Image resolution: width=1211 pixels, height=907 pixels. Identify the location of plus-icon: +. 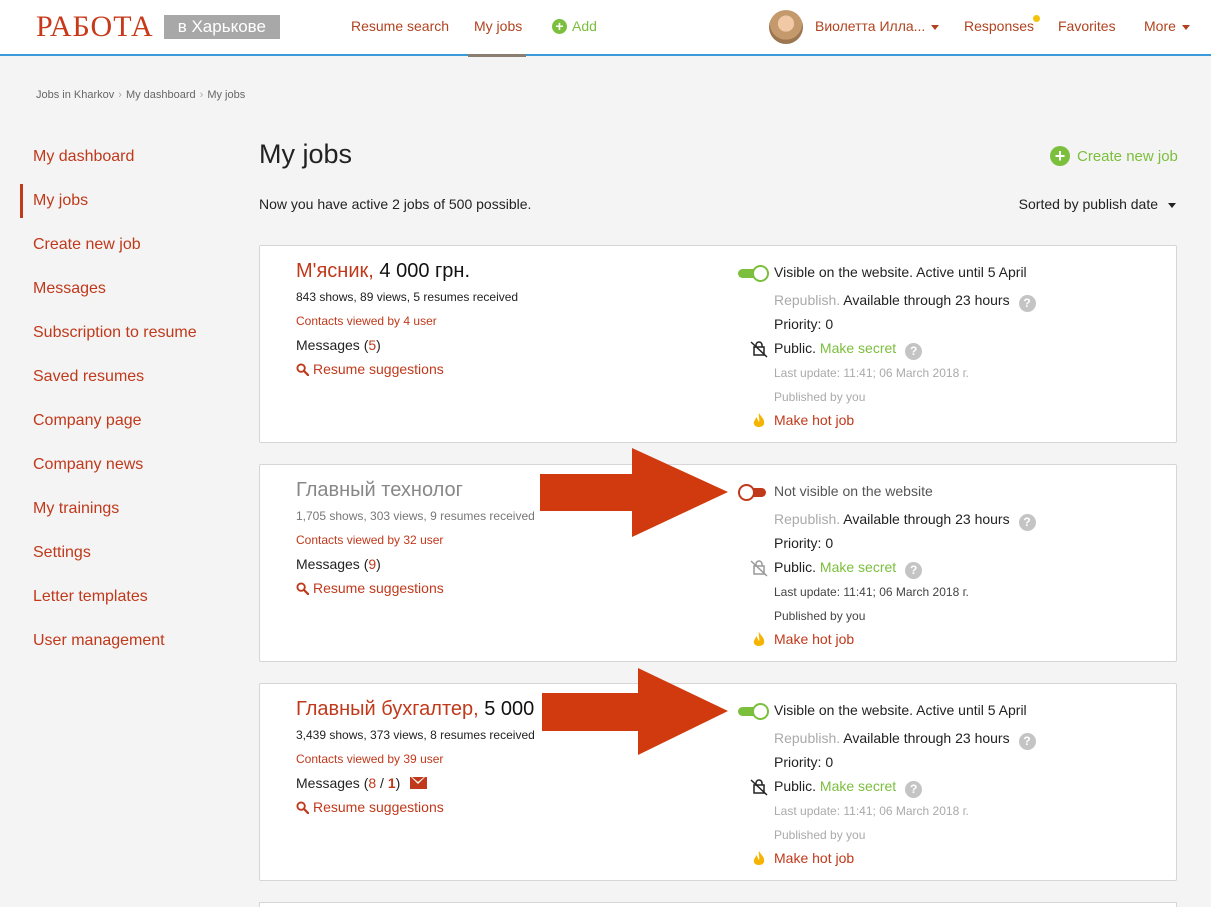
(1060, 156).